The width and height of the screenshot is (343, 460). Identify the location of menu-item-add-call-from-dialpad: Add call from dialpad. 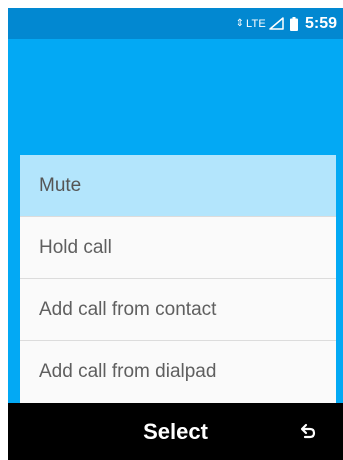
(178, 372).